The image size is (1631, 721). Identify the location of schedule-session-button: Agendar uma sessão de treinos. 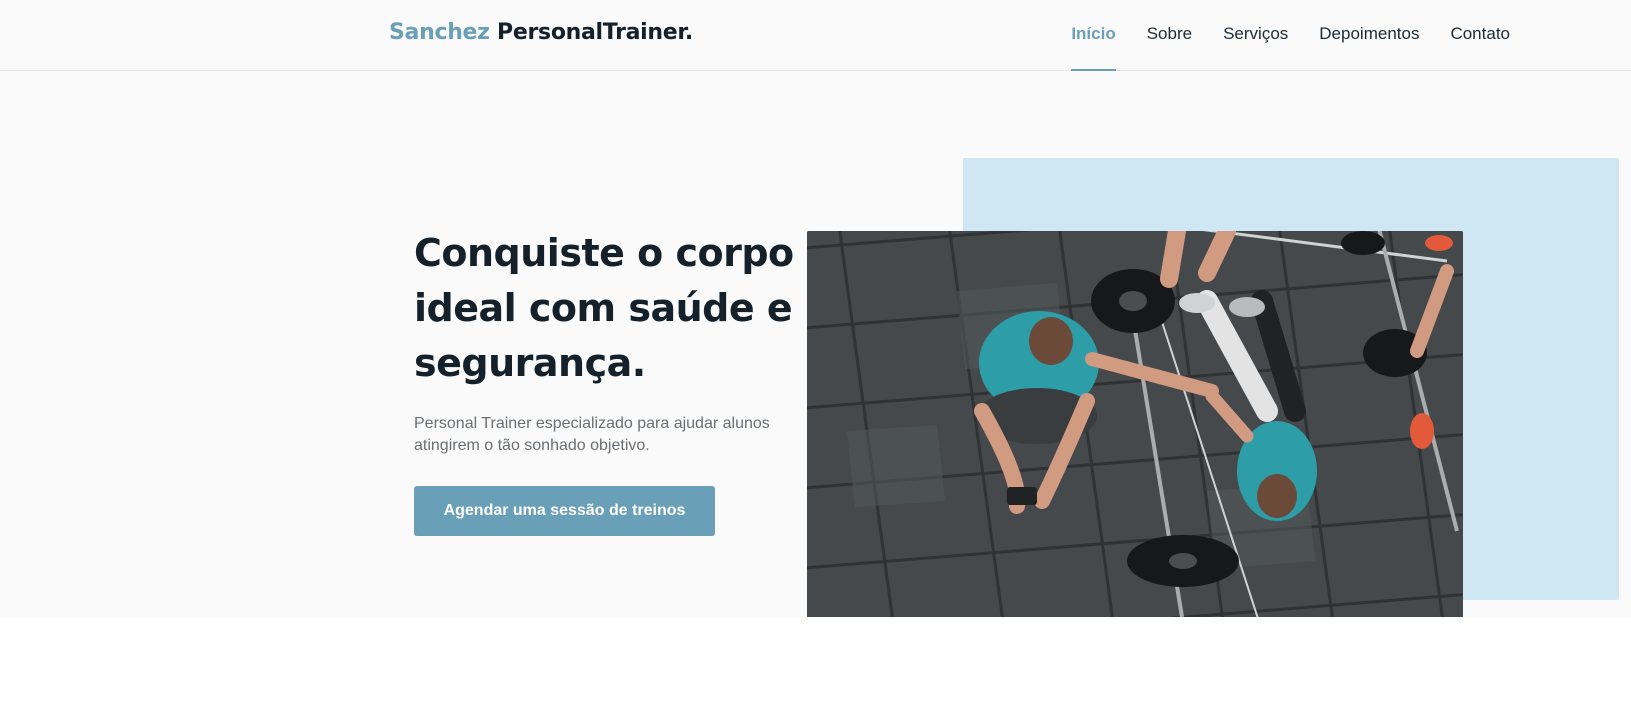
(564, 511).